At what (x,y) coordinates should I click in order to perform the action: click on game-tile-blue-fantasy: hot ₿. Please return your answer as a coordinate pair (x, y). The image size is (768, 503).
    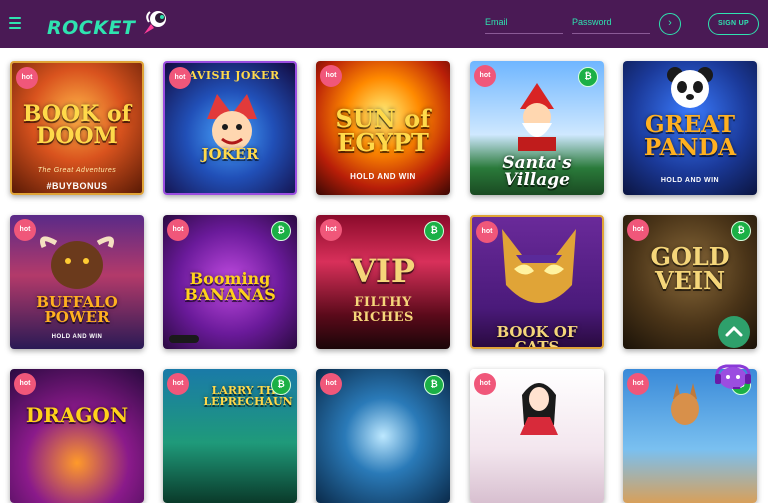
    Looking at the image, I should click on (383, 436).